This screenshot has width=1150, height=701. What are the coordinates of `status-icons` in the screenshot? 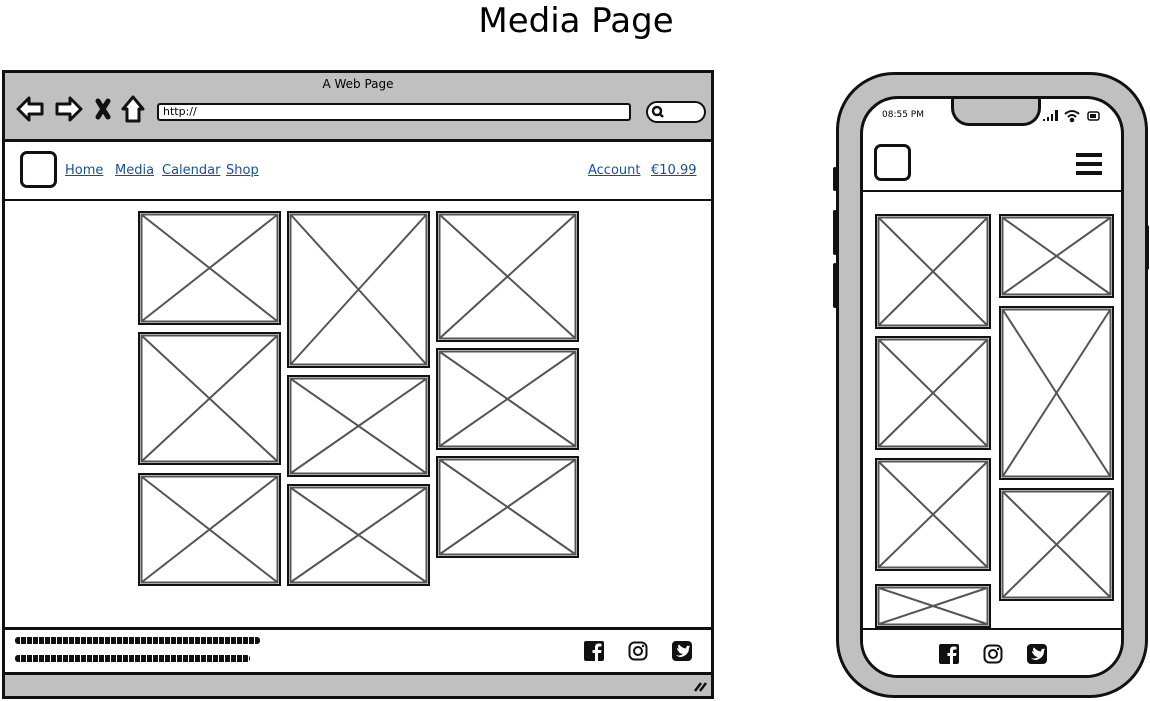 It's located at (1071, 116).